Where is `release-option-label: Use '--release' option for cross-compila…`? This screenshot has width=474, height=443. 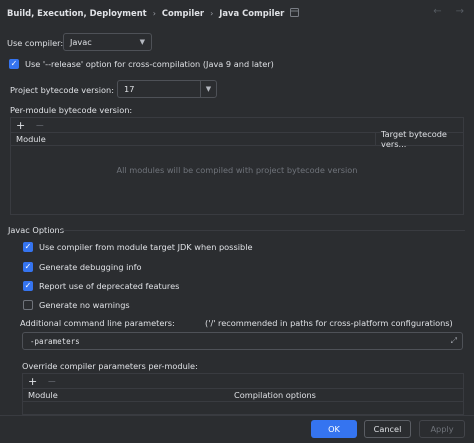 release-option-label: Use '--release' option for cross-compila… is located at coordinates (149, 64).